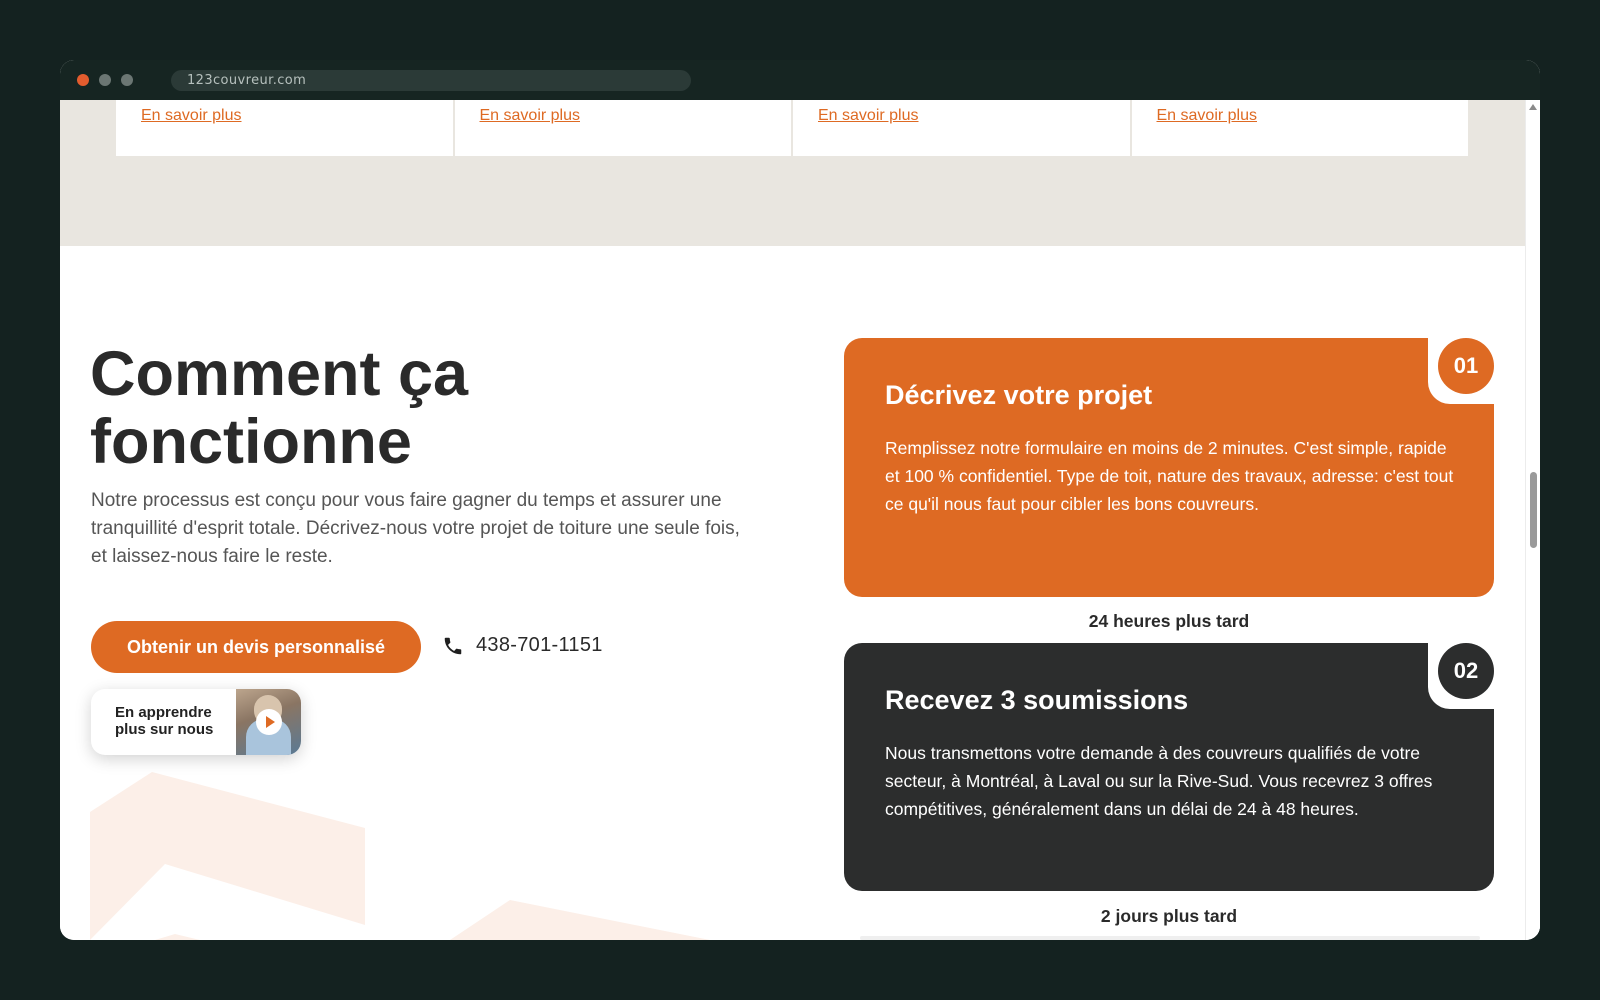 The height and width of the screenshot is (1000, 1600). Describe the element at coordinates (1019, 395) in the screenshot. I see `step-title: Décrivez votre projet` at that location.